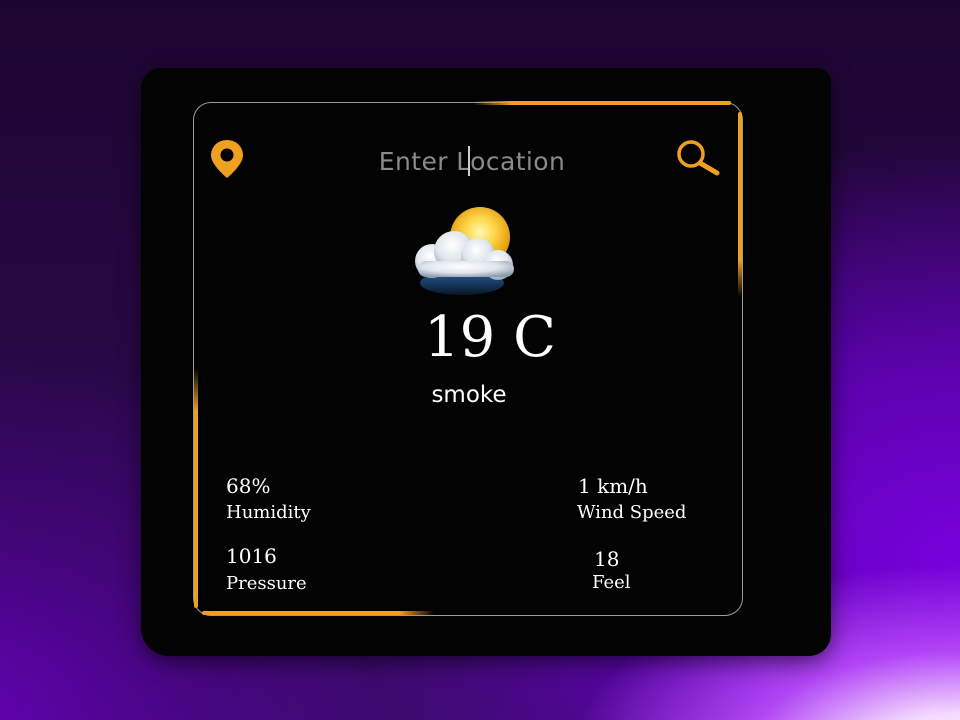  I want to click on wind-speed-label: Wind Speed, so click(632, 512).